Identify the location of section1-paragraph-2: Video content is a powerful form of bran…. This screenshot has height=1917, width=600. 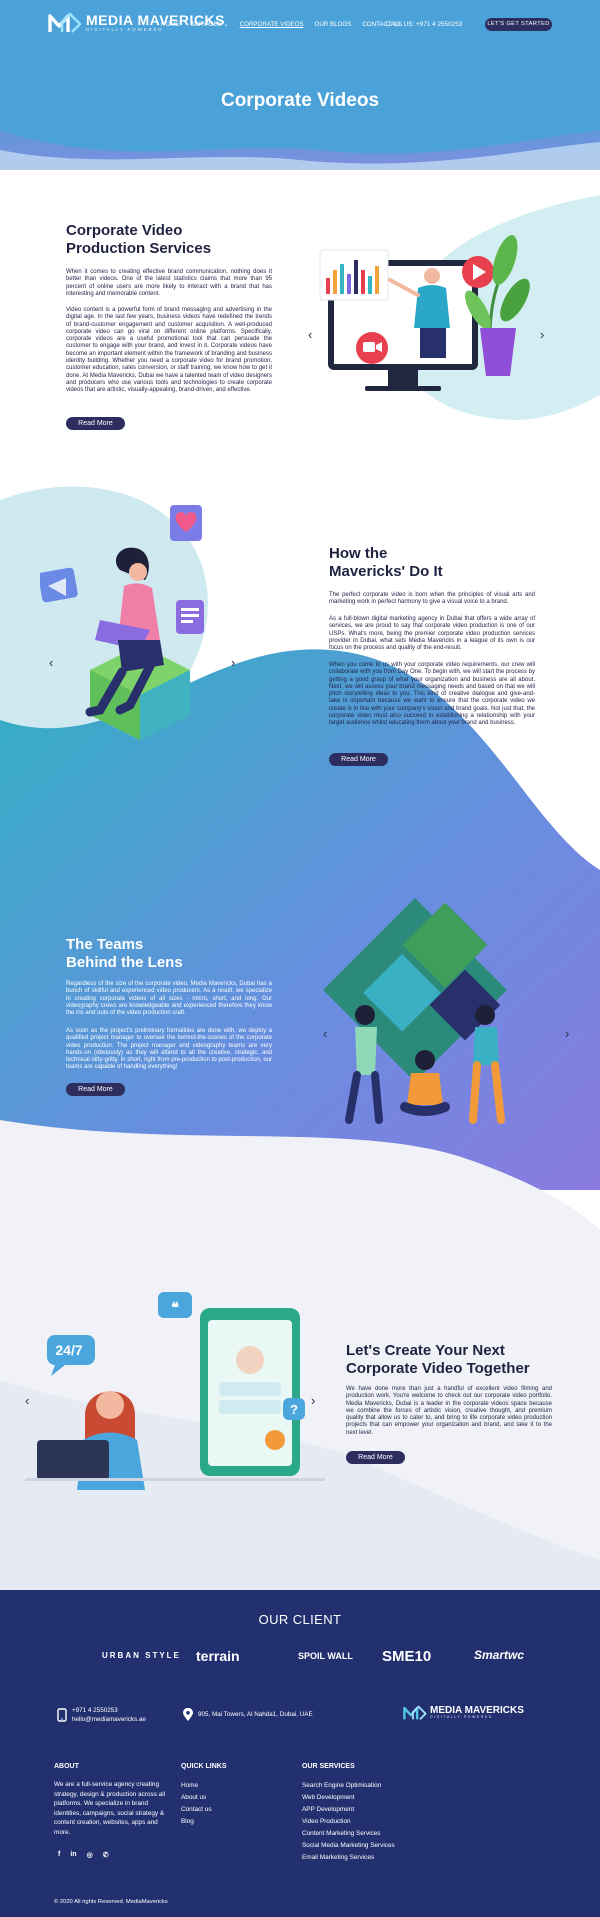
(169, 350).